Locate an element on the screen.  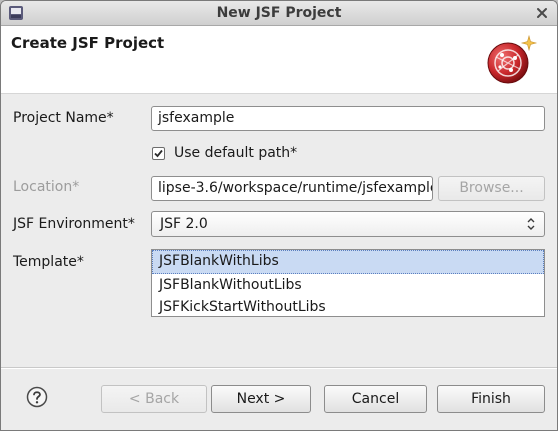
finish-button: Finish is located at coordinates (491, 399).